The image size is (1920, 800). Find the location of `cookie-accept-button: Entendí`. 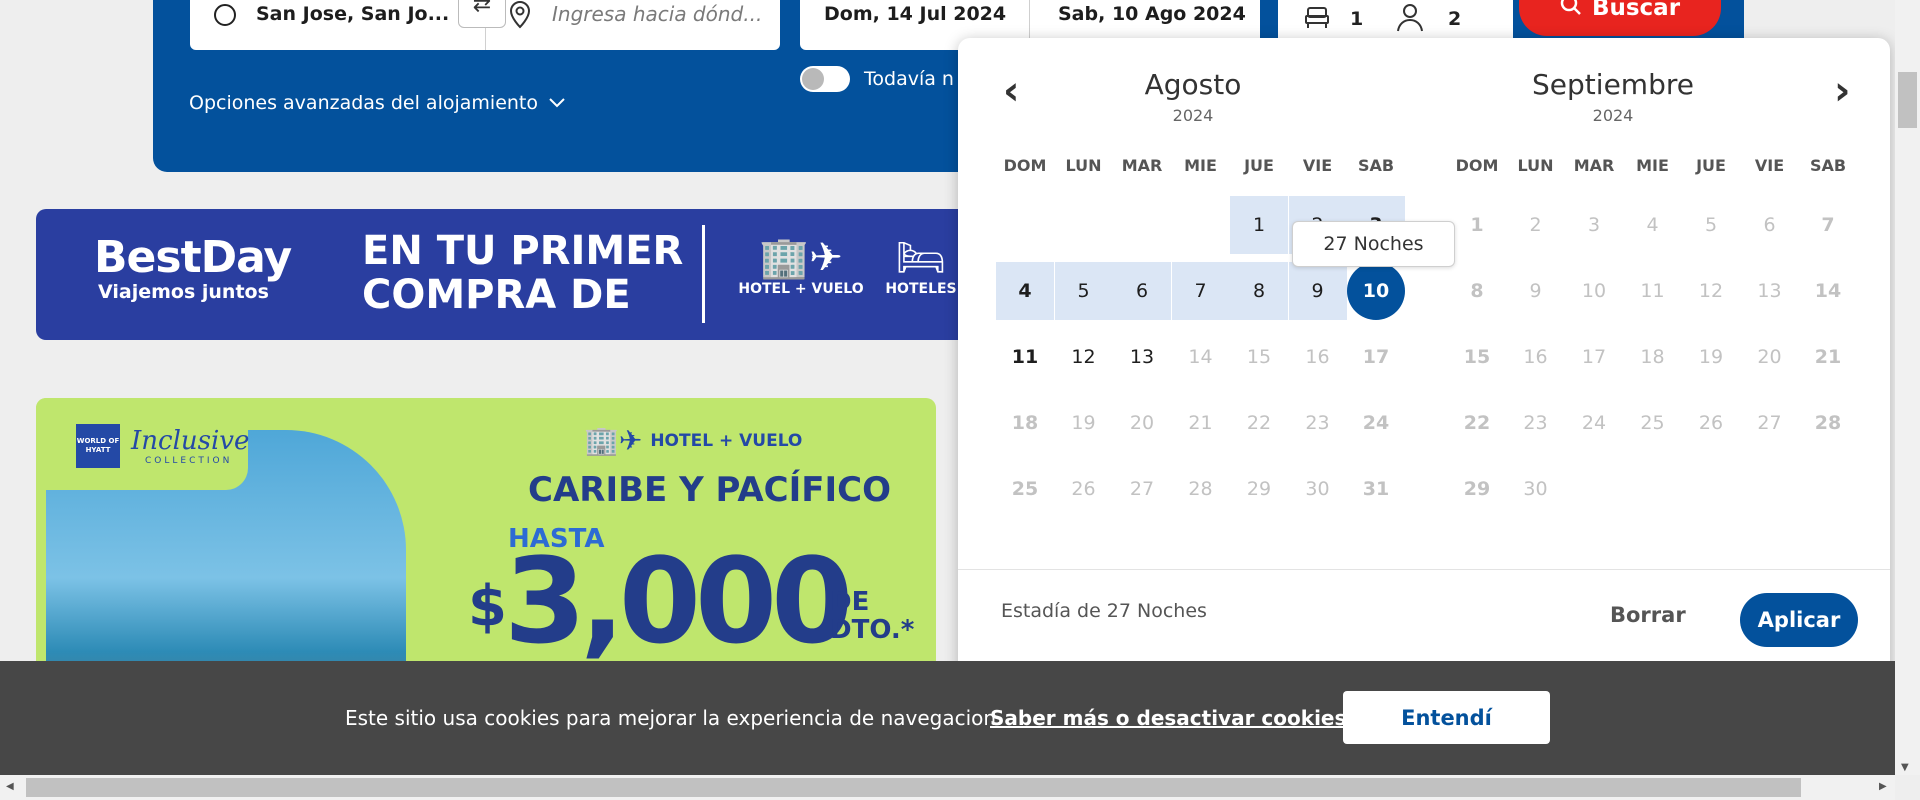

cookie-accept-button: Entendí is located at coordinates (1446, 717).